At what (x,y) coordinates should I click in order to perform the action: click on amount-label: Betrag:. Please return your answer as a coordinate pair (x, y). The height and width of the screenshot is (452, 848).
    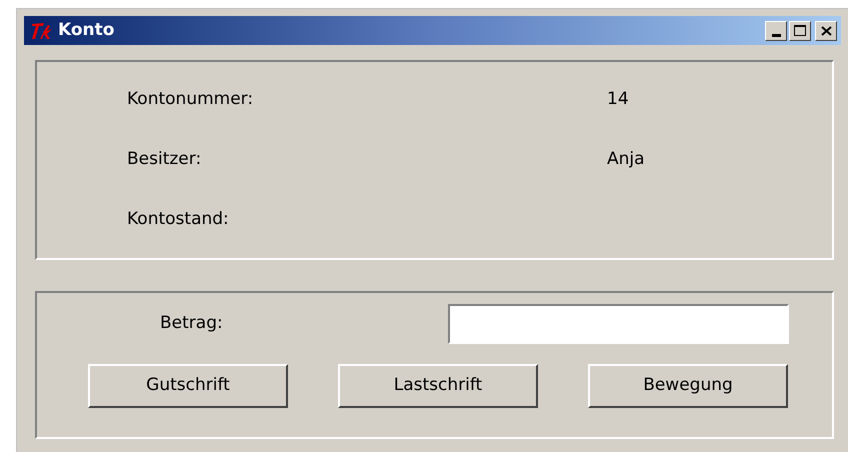
    Looking at the image, I should click on (191, 324).